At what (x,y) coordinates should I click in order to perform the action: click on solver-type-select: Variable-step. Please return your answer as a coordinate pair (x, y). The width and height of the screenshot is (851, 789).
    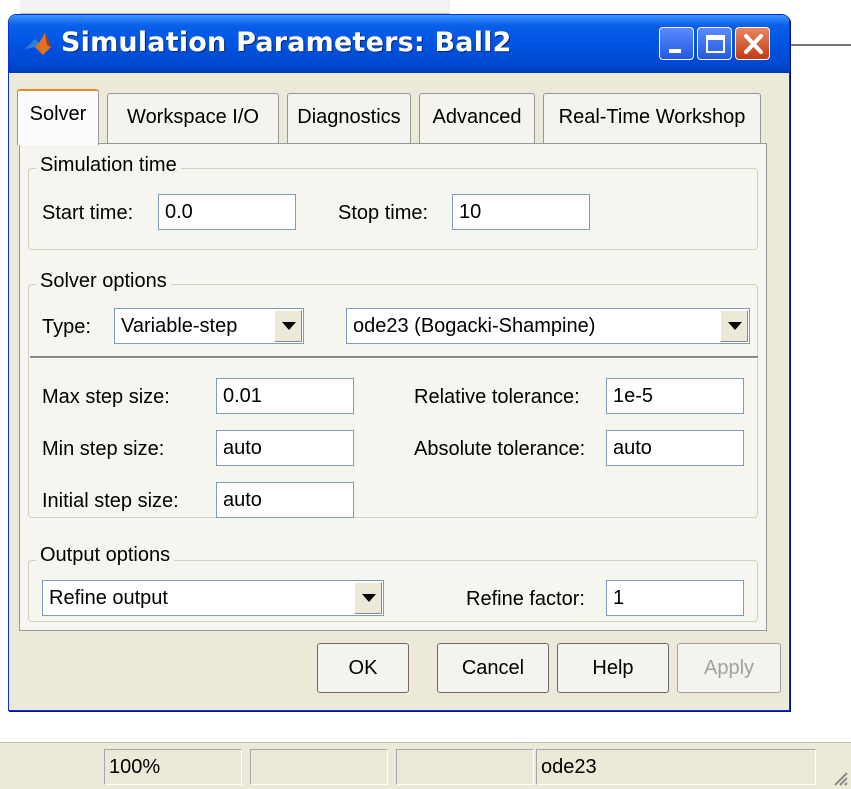
    Looking at the image, I should click on (209, 326).